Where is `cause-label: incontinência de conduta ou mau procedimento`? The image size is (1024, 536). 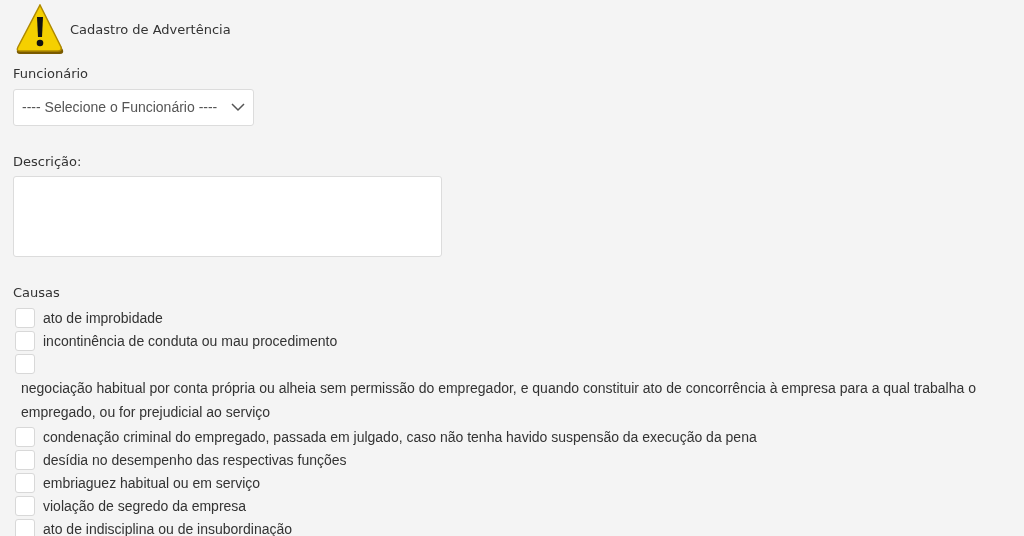
cause-label: incontinência de conduta ou mau procedimento is located at coordinates (190, 341).